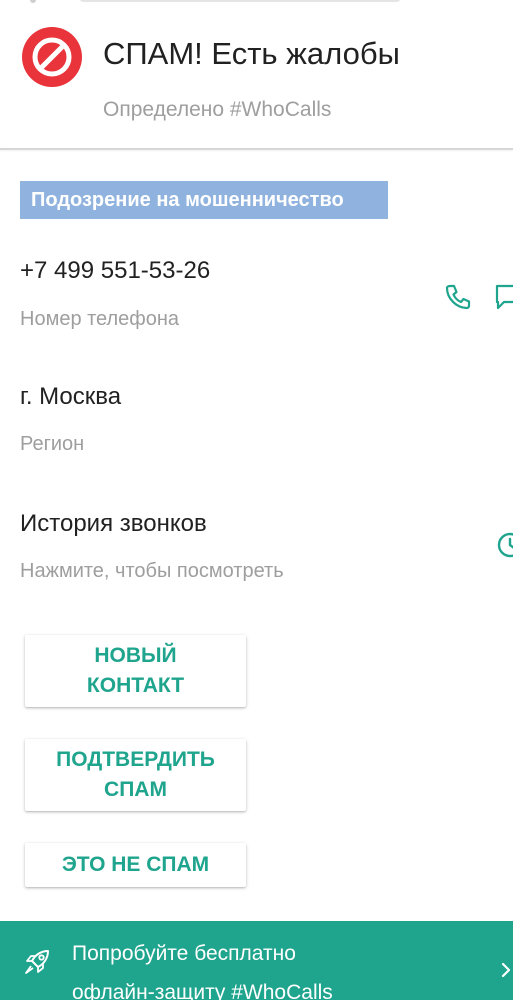 The width and height of the screenshot is (513, 1000). What do you see at coordinates (100, 319) in the screenshot?
I see `phone-number-label: Номер телефона` at bounding box center [100, 319].